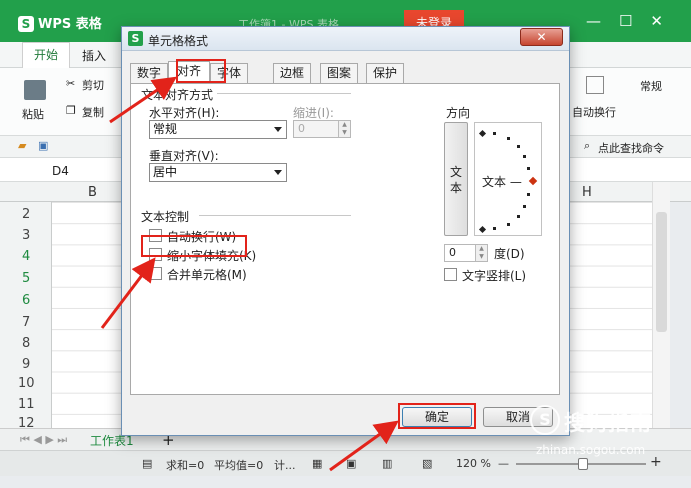 This screenshot has width=691, height=488. I want to click on row-3: 3, so click(26, 235).